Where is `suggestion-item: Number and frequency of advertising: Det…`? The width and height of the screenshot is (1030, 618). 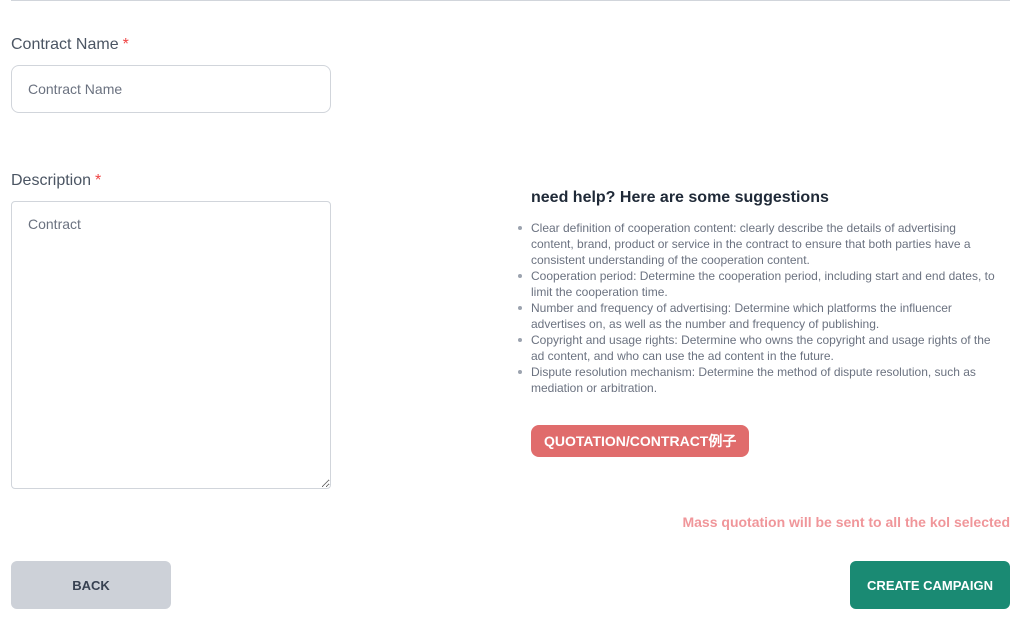 suggestion-item: Number and frequency of advertising: Det… is located at coordinates (759, 316).